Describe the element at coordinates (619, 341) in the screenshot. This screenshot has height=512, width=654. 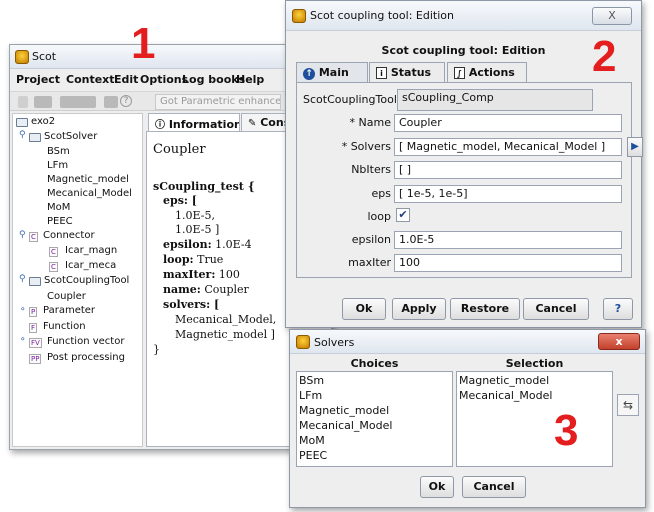
I see `close-button: x` at that location.